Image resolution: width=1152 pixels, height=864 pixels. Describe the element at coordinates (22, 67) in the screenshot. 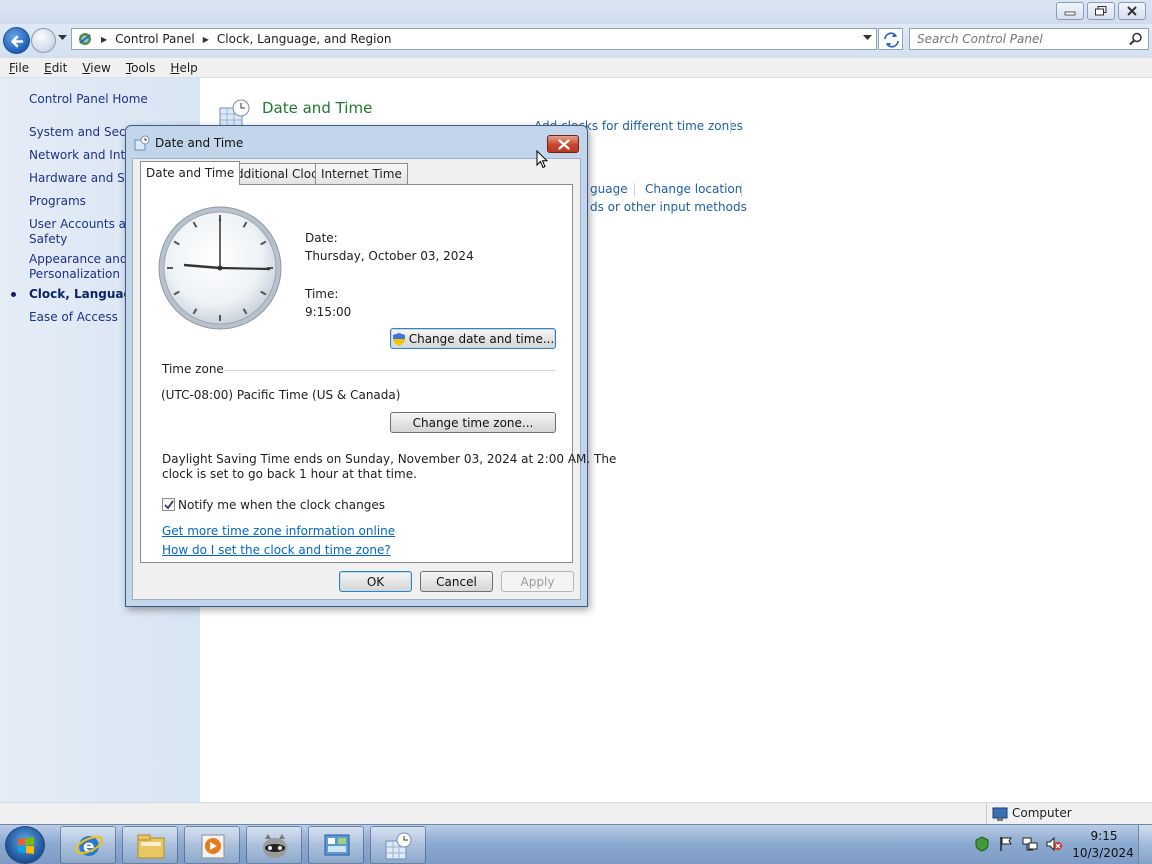

I see `menu-file-label: ile` at that location.